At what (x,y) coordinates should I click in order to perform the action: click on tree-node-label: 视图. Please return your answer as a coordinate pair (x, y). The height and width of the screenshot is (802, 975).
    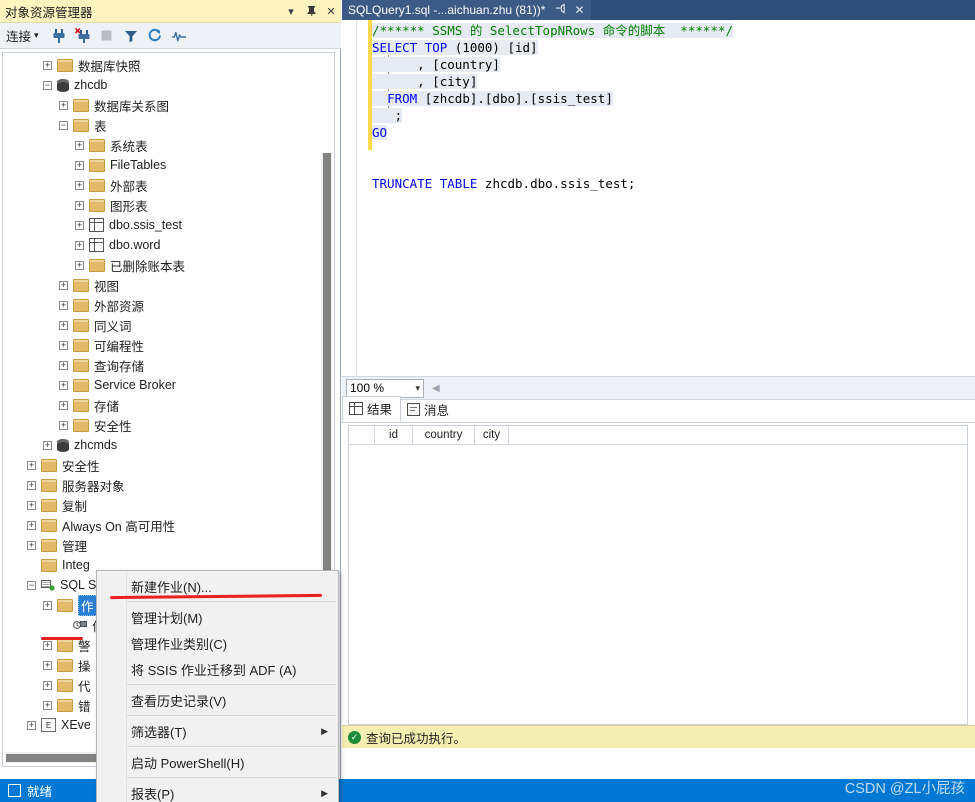
    Looking at the image, I should click on (107, 286).